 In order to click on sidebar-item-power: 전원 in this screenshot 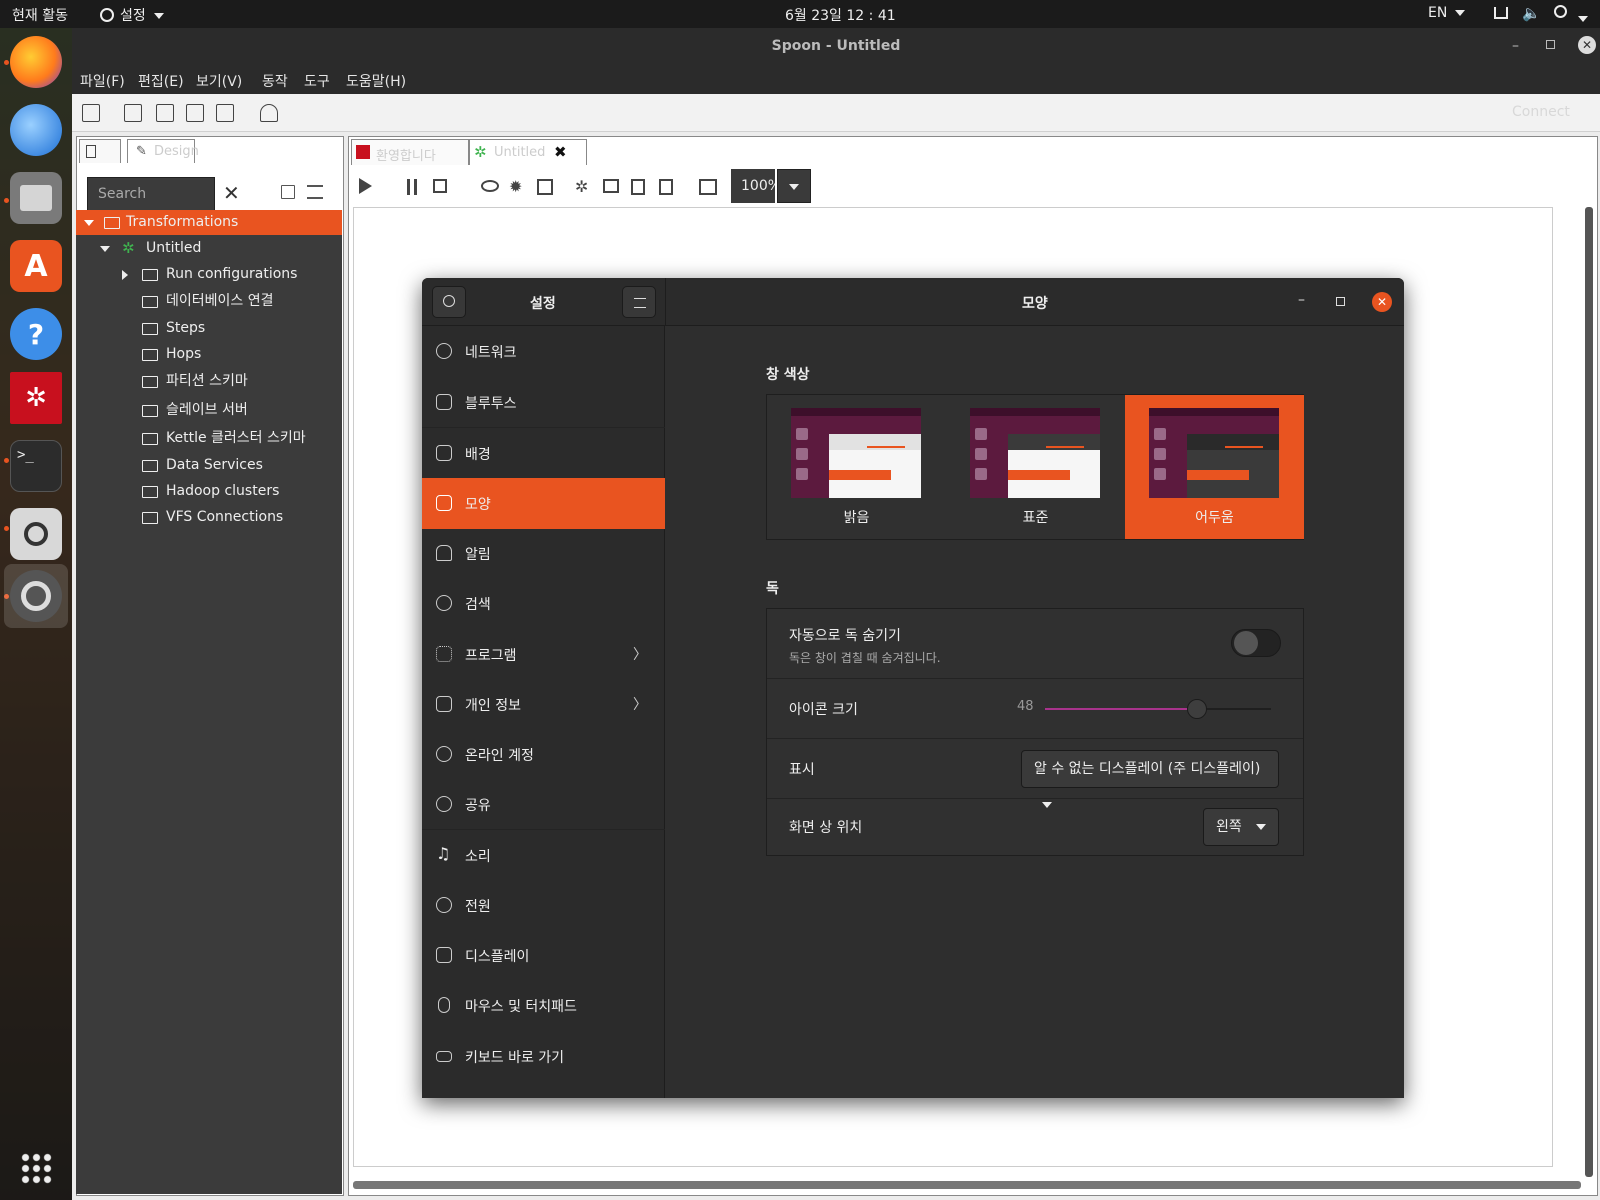, I will do `click(543, 905)`.